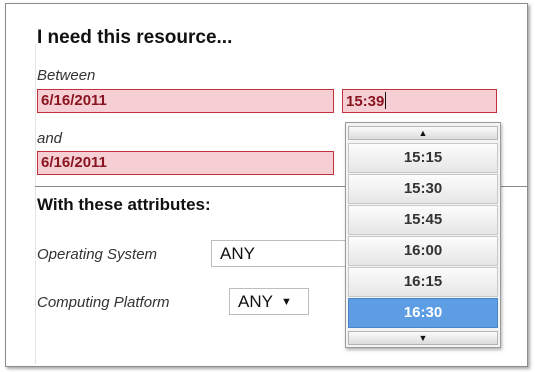 The height and width of the screenshot is (372, 535). I want to click on os-select: ANY, so click(281, 253).